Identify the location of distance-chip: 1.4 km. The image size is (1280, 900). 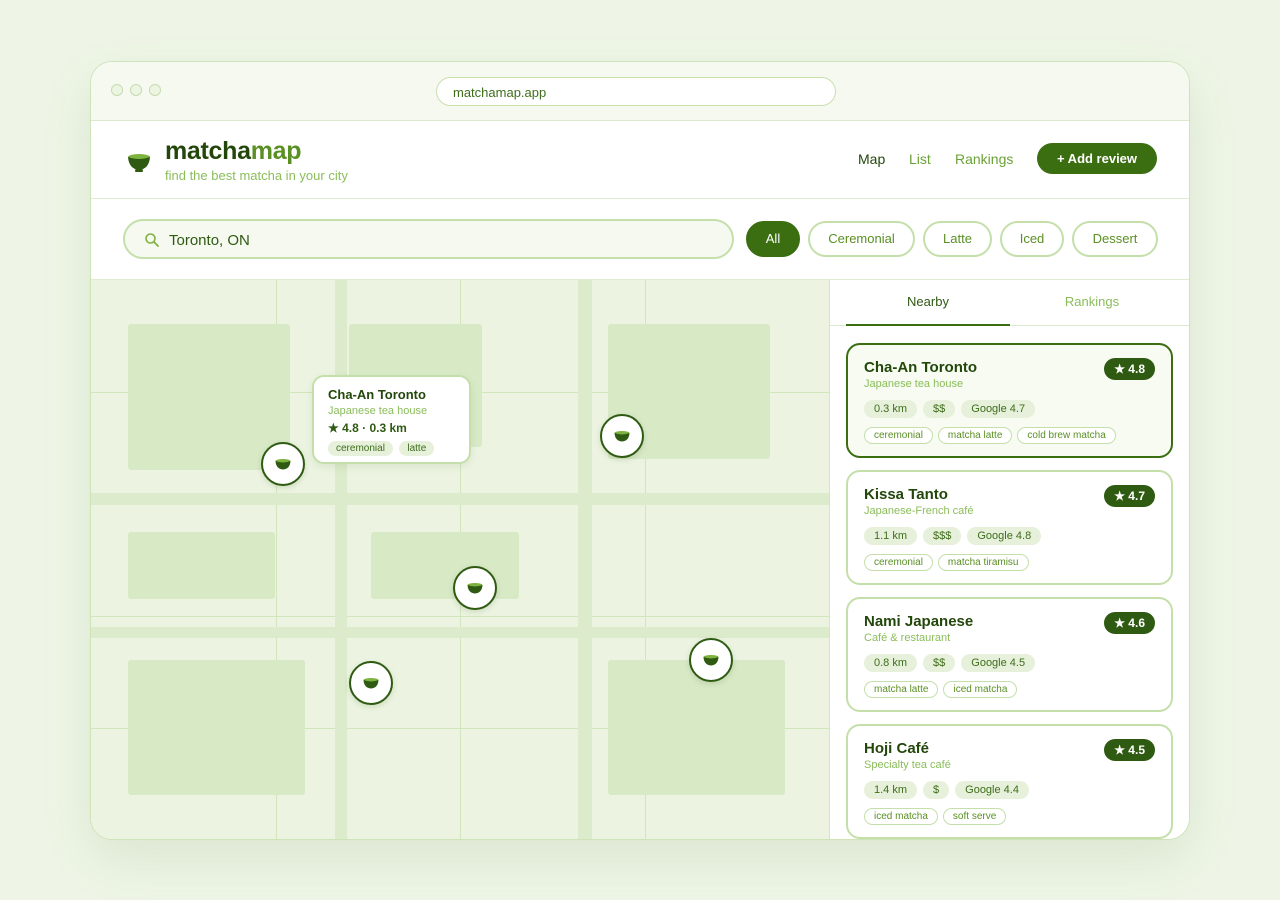
(891, 790).